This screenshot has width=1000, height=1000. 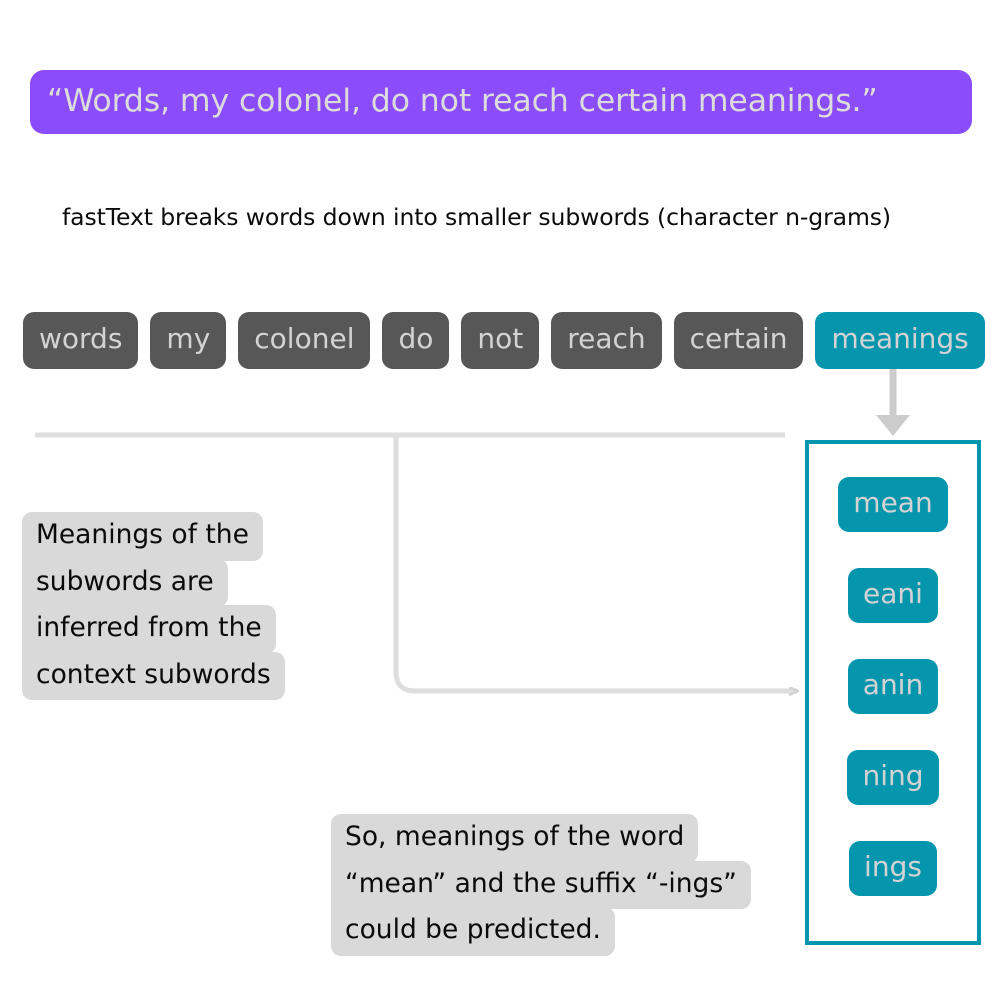 I want to click on word-chip-label: colonel, so click(x=304, y=338).